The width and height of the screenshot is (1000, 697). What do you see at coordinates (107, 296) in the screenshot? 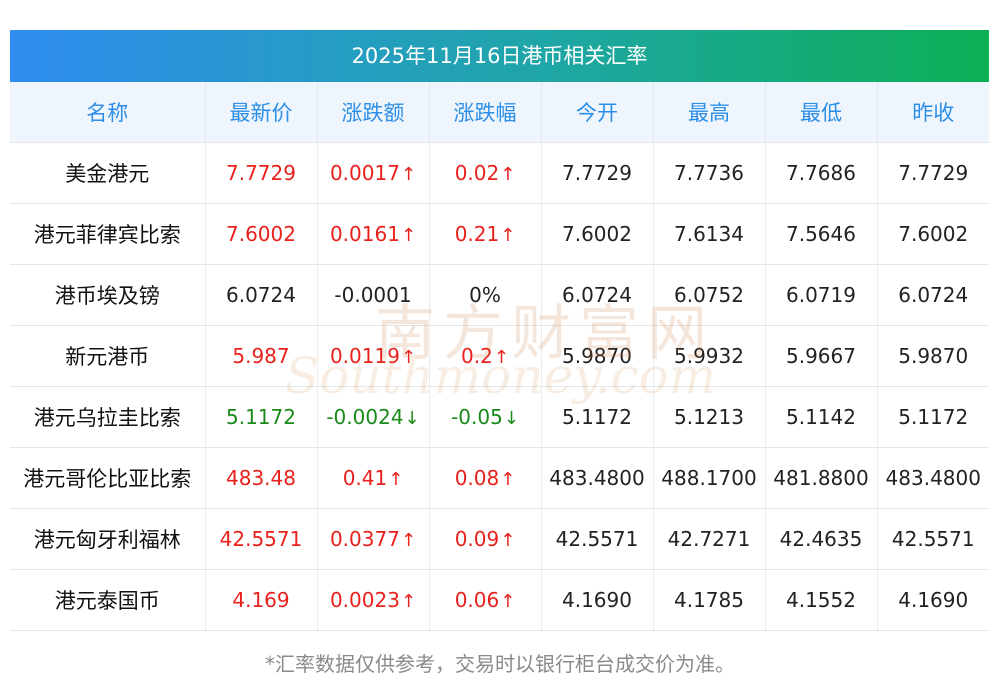
I see `cell-name-value: 港币埃及镑` at bounding box center [107, 296].